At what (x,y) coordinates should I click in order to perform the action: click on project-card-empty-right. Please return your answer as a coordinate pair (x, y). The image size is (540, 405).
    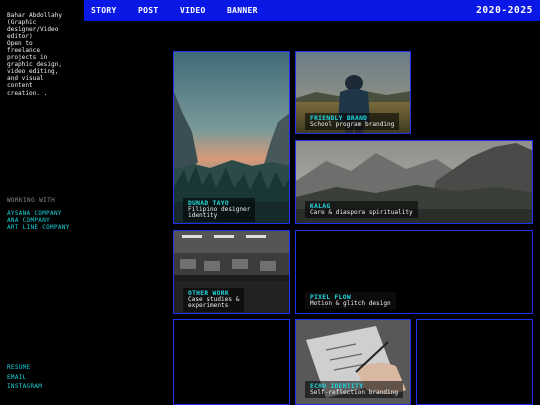
    Looking at the image, I should click on (474, 362).